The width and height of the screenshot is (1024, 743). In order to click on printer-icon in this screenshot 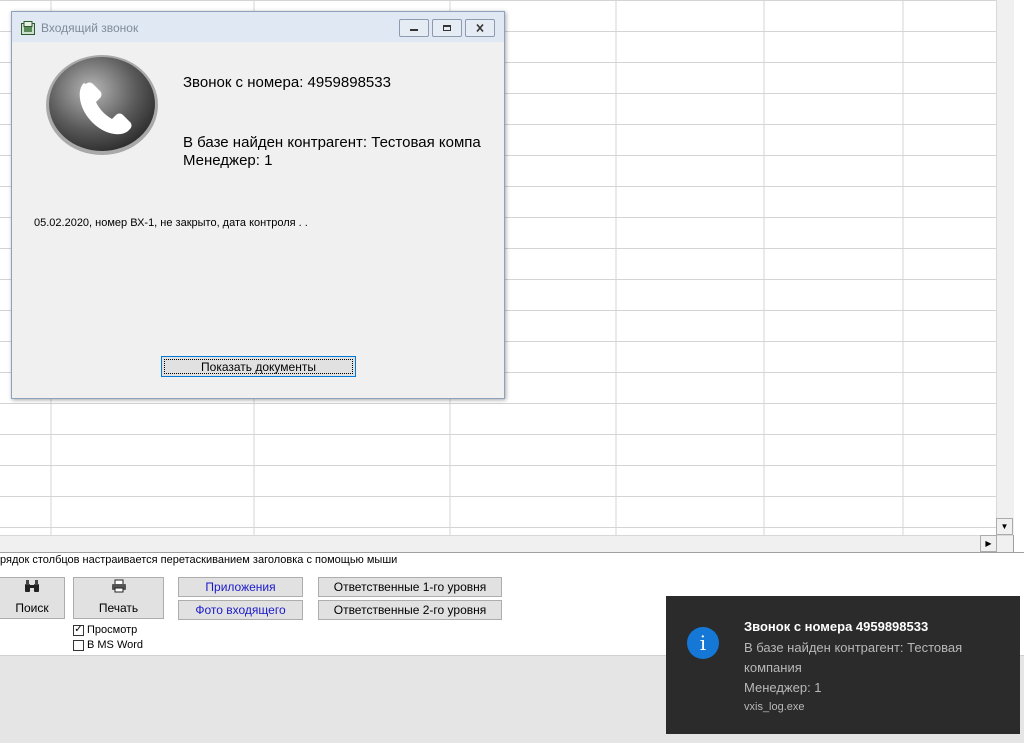, I will do `click(119, 587)`.